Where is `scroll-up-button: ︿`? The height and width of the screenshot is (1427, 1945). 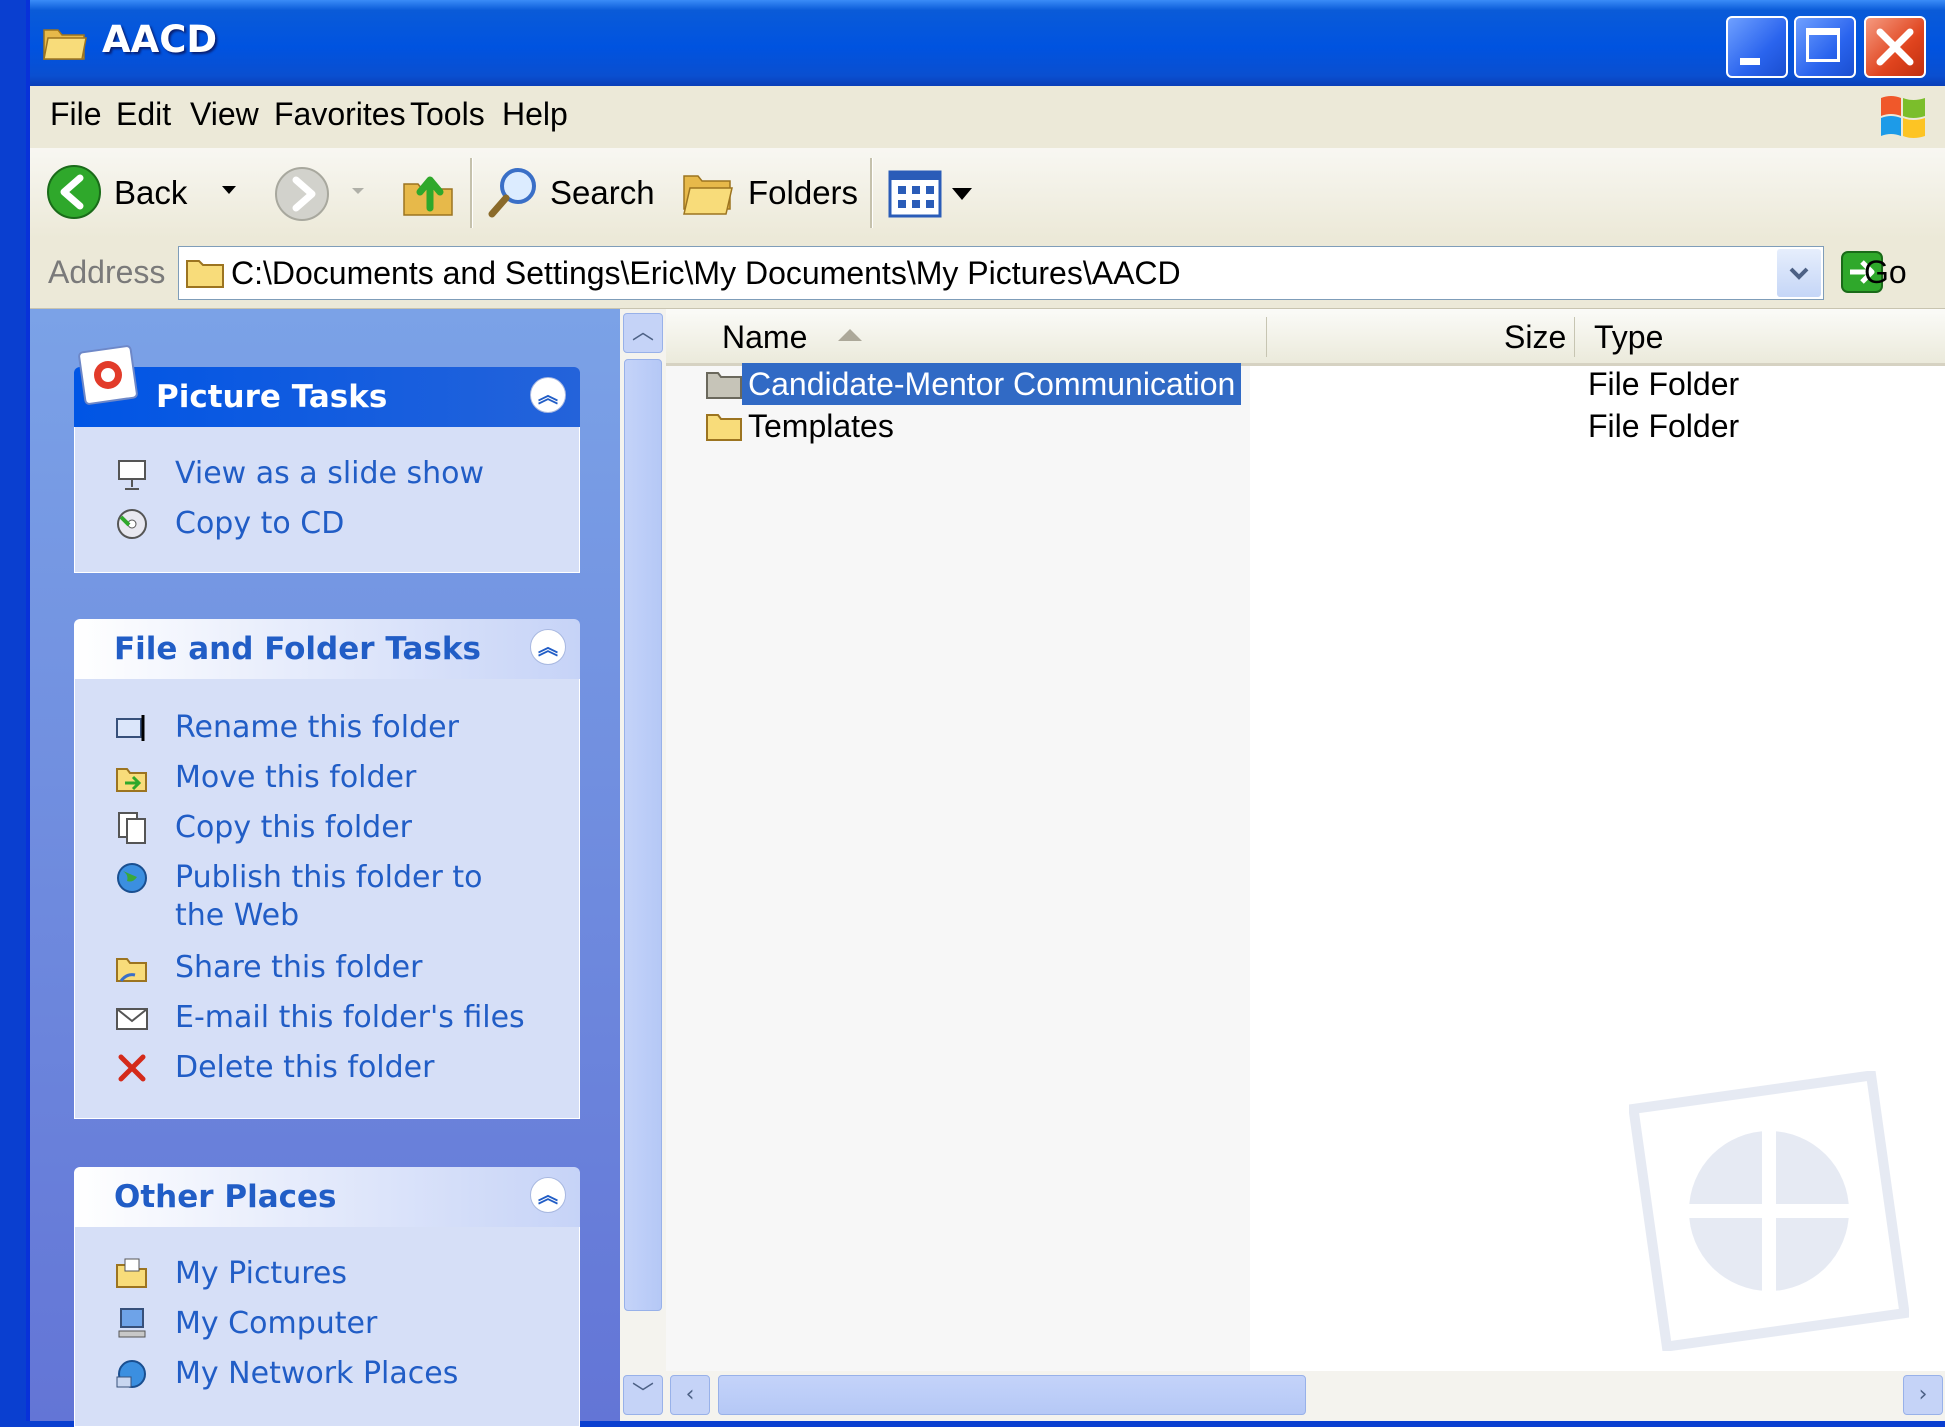 scroll-up-button: ︿ is located at coordinates (643, 333).